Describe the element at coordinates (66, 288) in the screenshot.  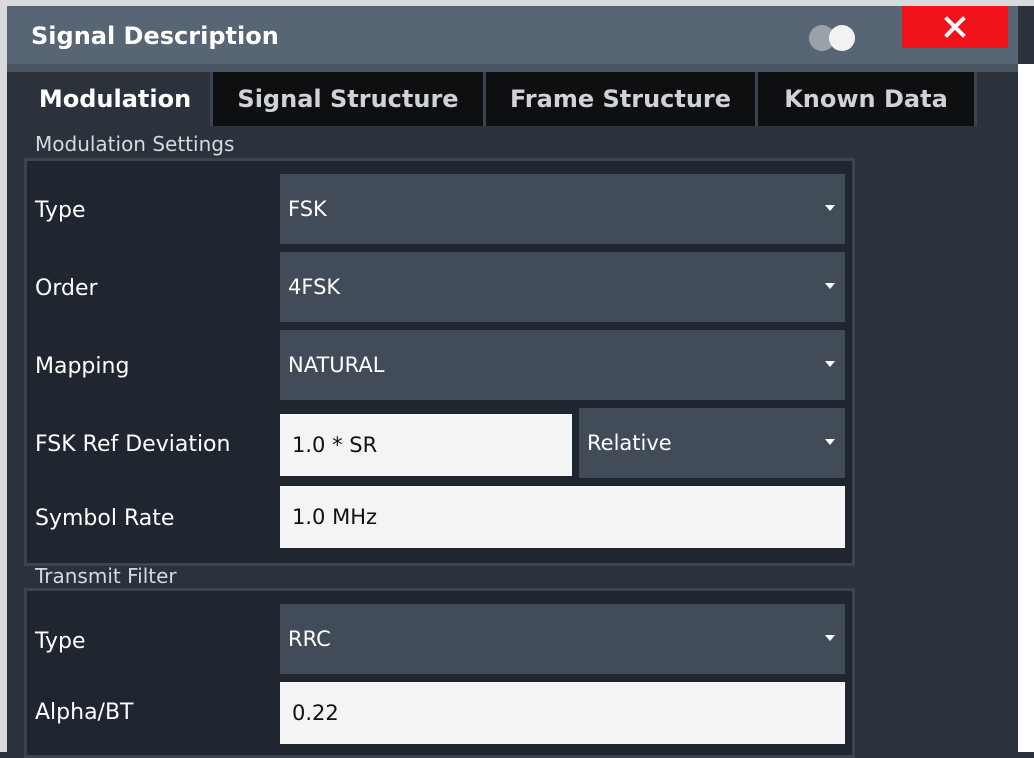
I see `order-label: Order` at that location.